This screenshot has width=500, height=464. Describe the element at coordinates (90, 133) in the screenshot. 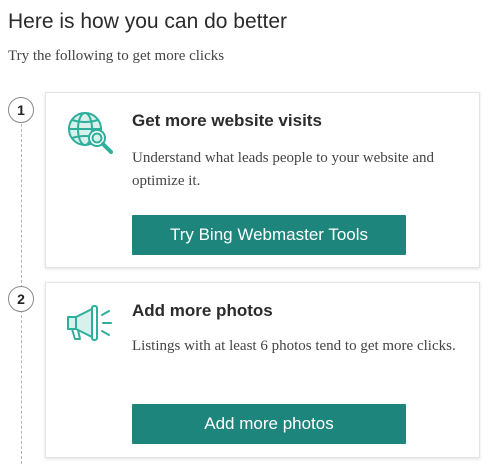

I see `globe-search-icon` at that location.